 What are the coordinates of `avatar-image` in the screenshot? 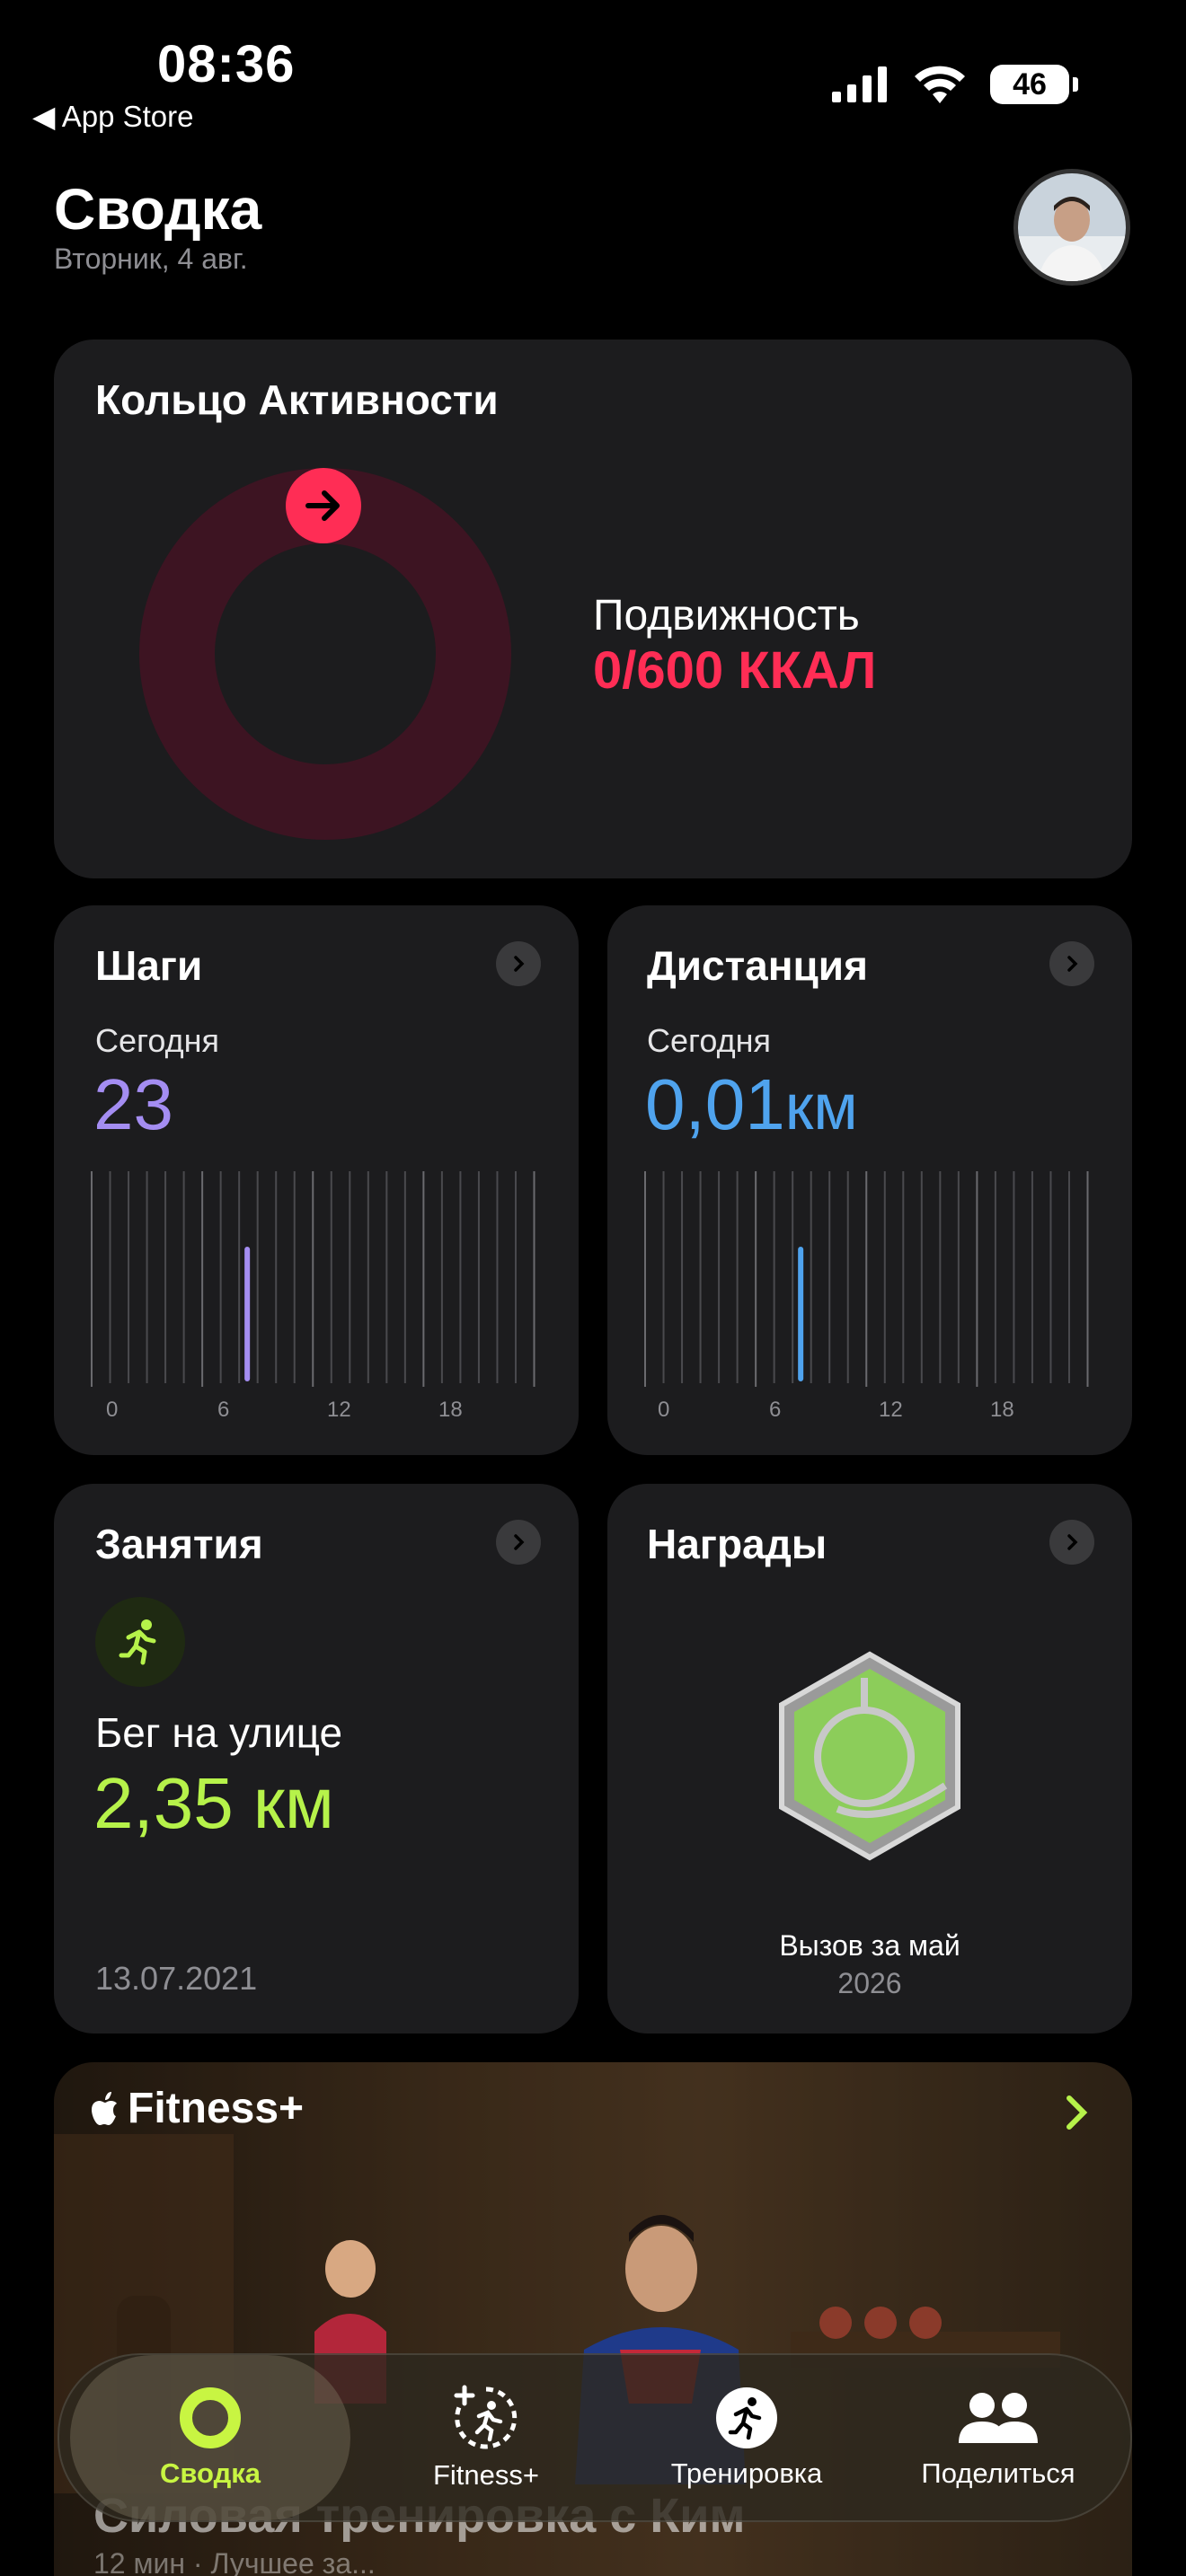 It's located at (1072, 227).